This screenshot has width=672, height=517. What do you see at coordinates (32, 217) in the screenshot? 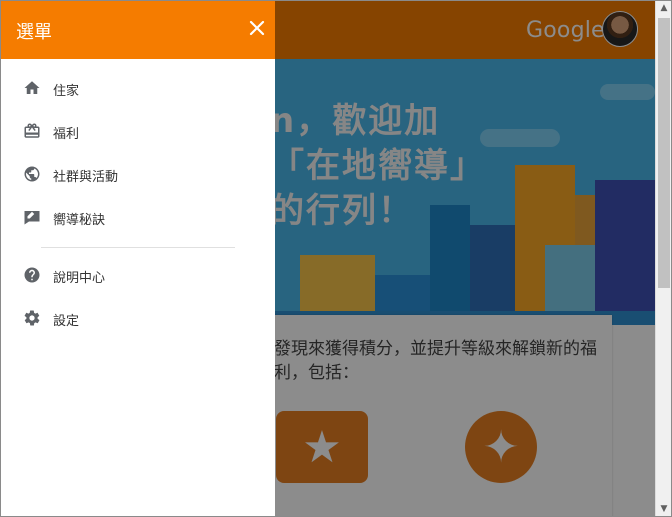
I see `guide-icon` at bounding box center [32, 217].